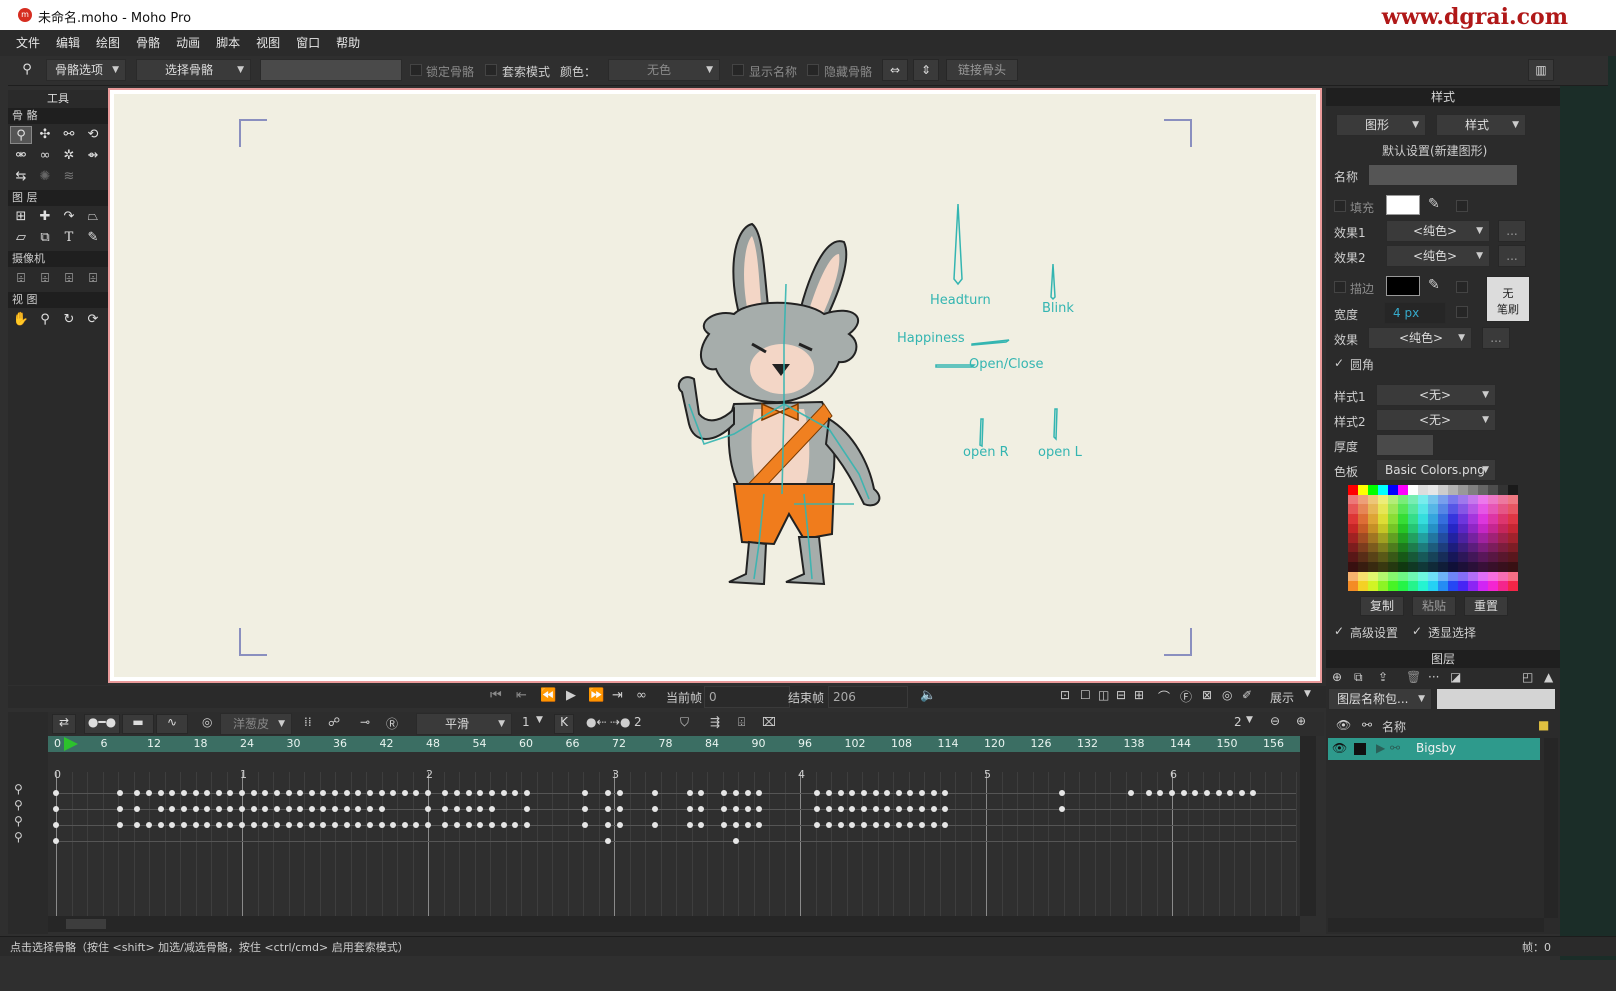 This screenshot has height=991, width=1616. I want to click on orbit-view-tool-icon: ⟳, so click(93, 320).